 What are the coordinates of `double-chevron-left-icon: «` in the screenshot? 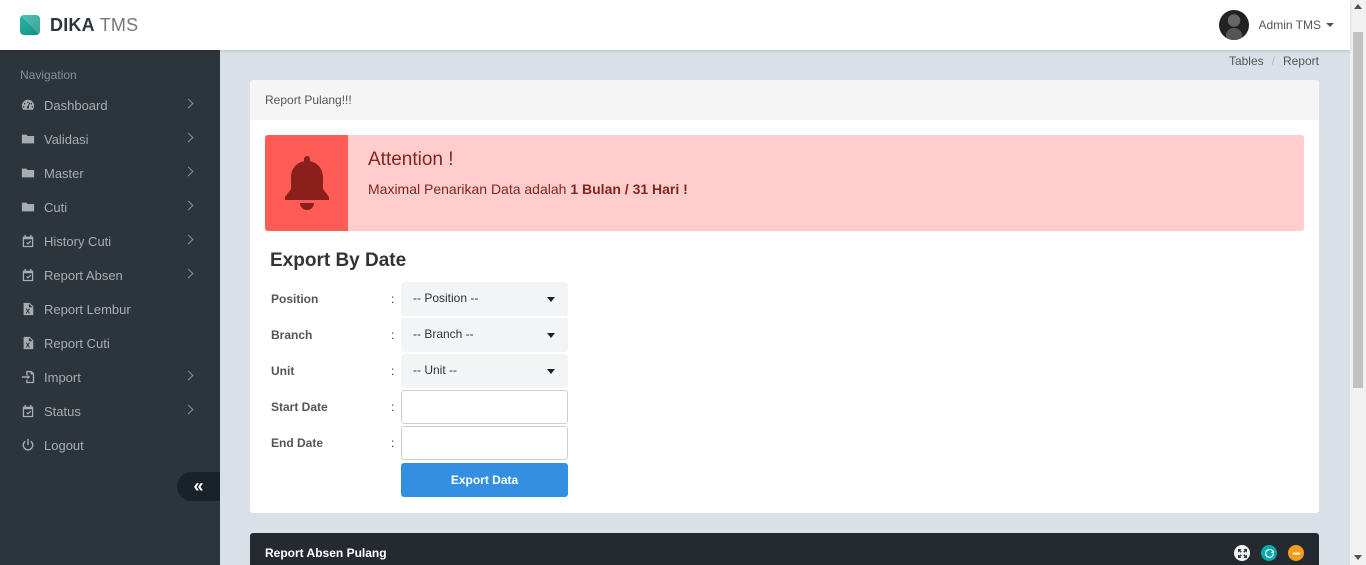 It's located at (198, 486).